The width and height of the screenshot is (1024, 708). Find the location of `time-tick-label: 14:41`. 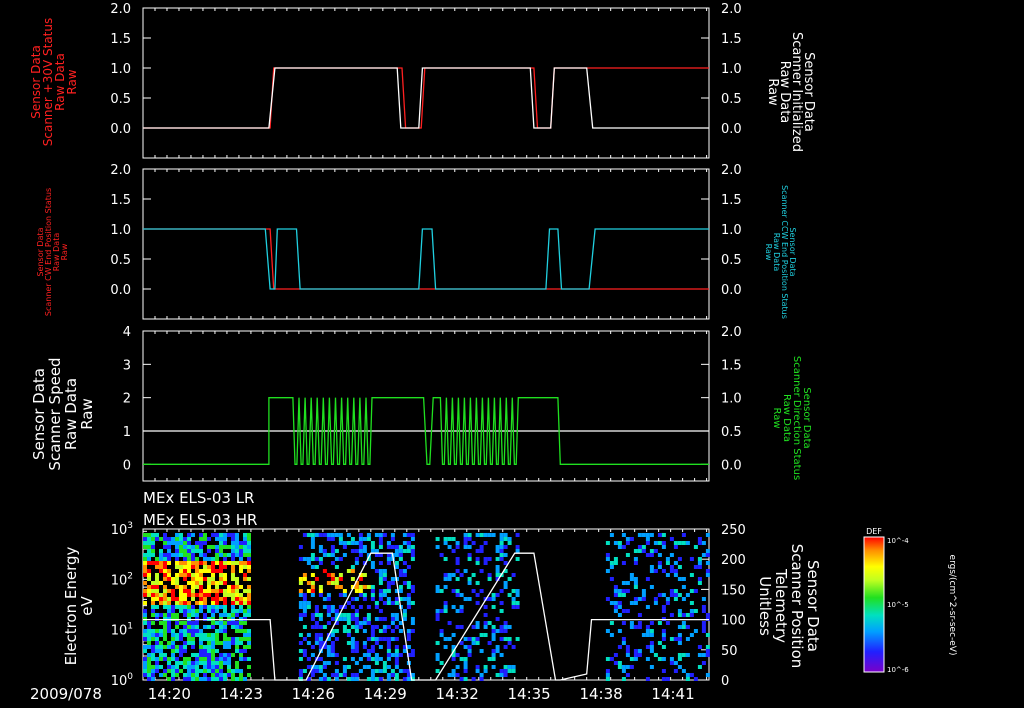

time-tick-label: 14:41 is located at coordinates (672, 694).